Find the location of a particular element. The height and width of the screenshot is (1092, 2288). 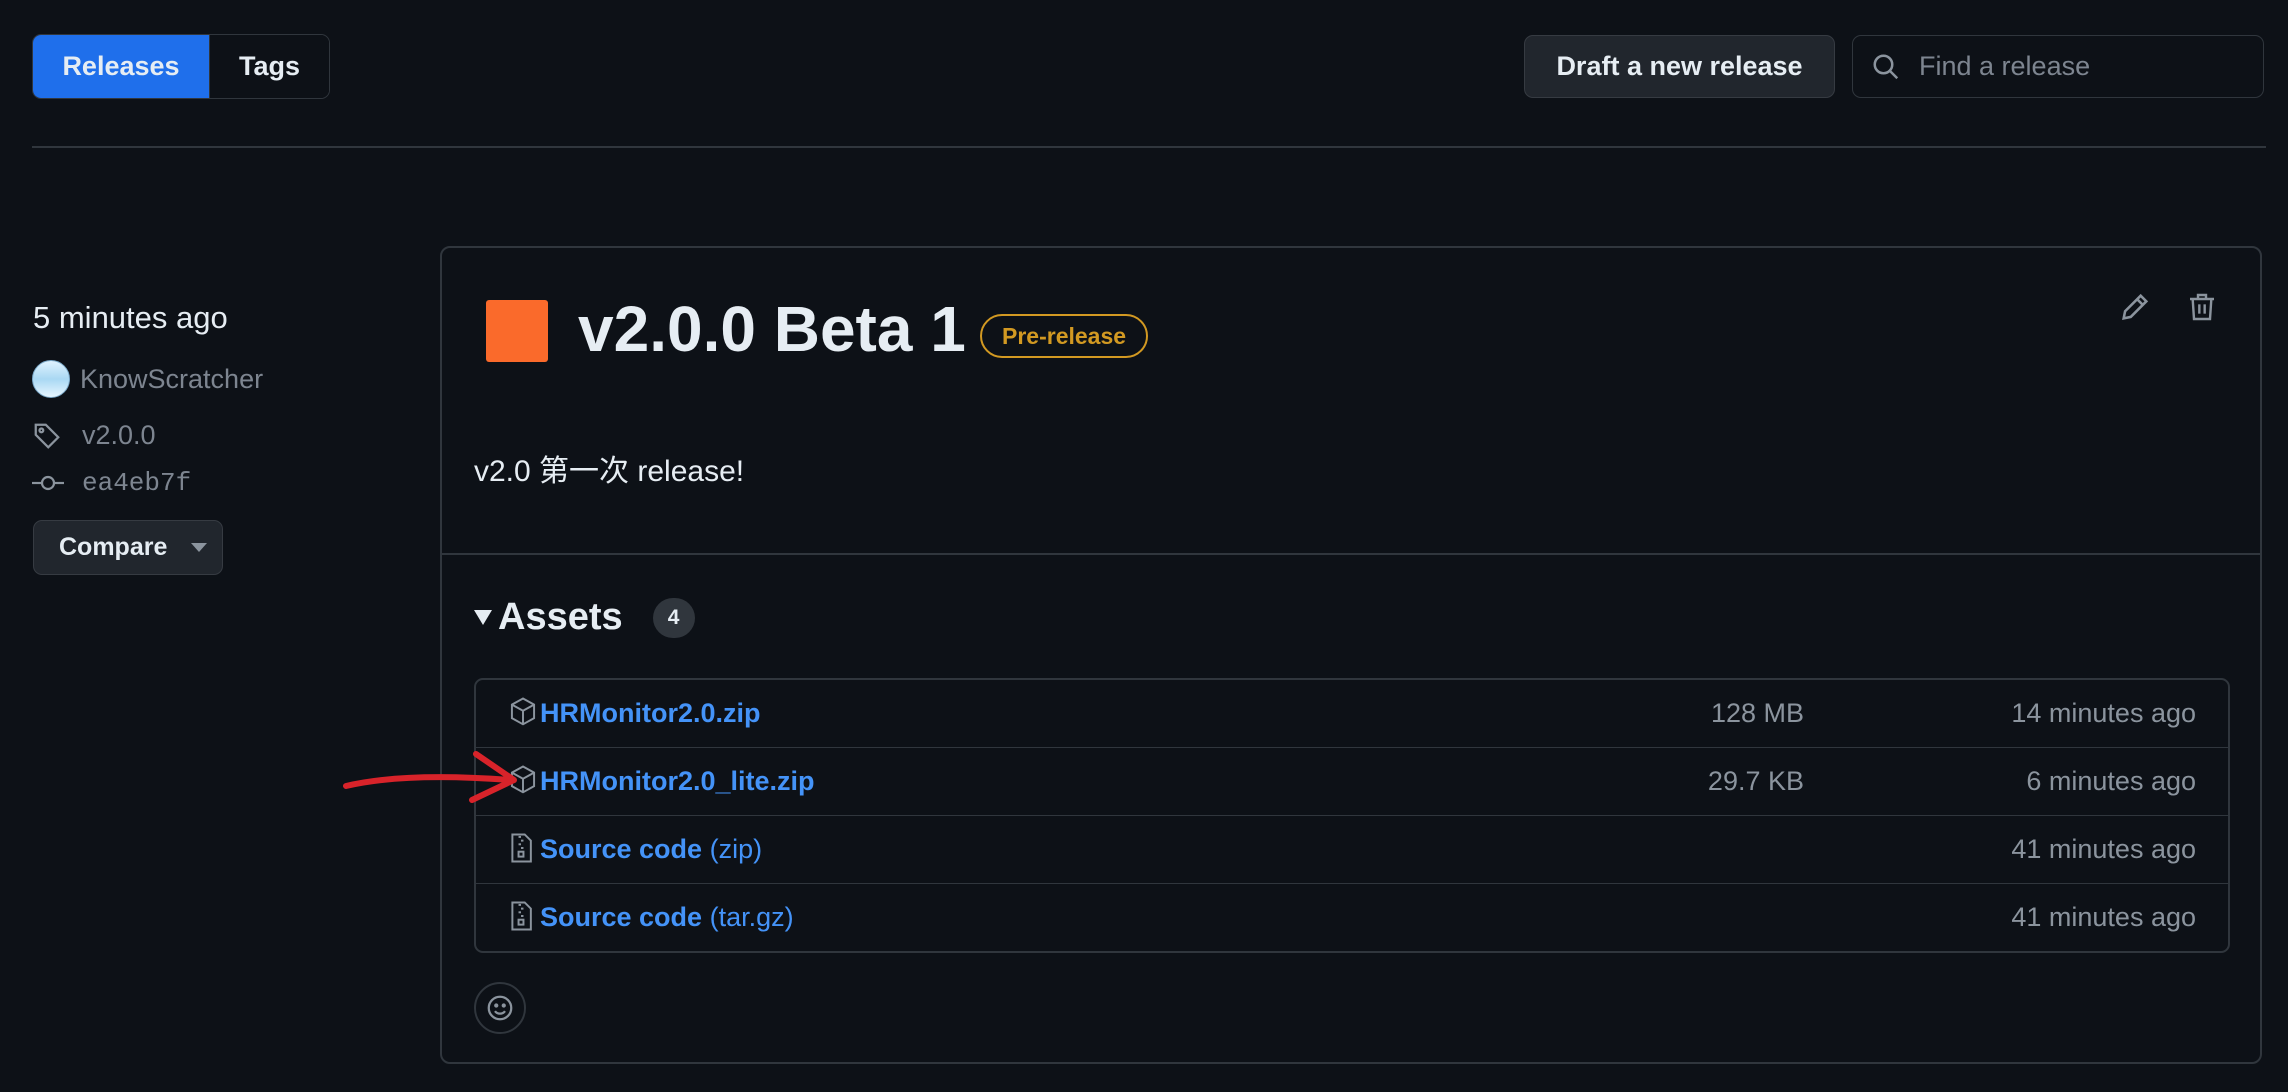

trash-icon is located at coordinates (2202, 307).